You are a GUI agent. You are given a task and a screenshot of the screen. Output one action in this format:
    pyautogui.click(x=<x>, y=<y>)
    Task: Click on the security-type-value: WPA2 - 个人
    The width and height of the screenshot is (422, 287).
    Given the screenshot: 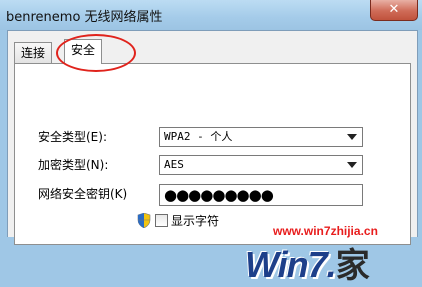 What is the action you would take?
    pyautogui.click(x=198, y=136)
    